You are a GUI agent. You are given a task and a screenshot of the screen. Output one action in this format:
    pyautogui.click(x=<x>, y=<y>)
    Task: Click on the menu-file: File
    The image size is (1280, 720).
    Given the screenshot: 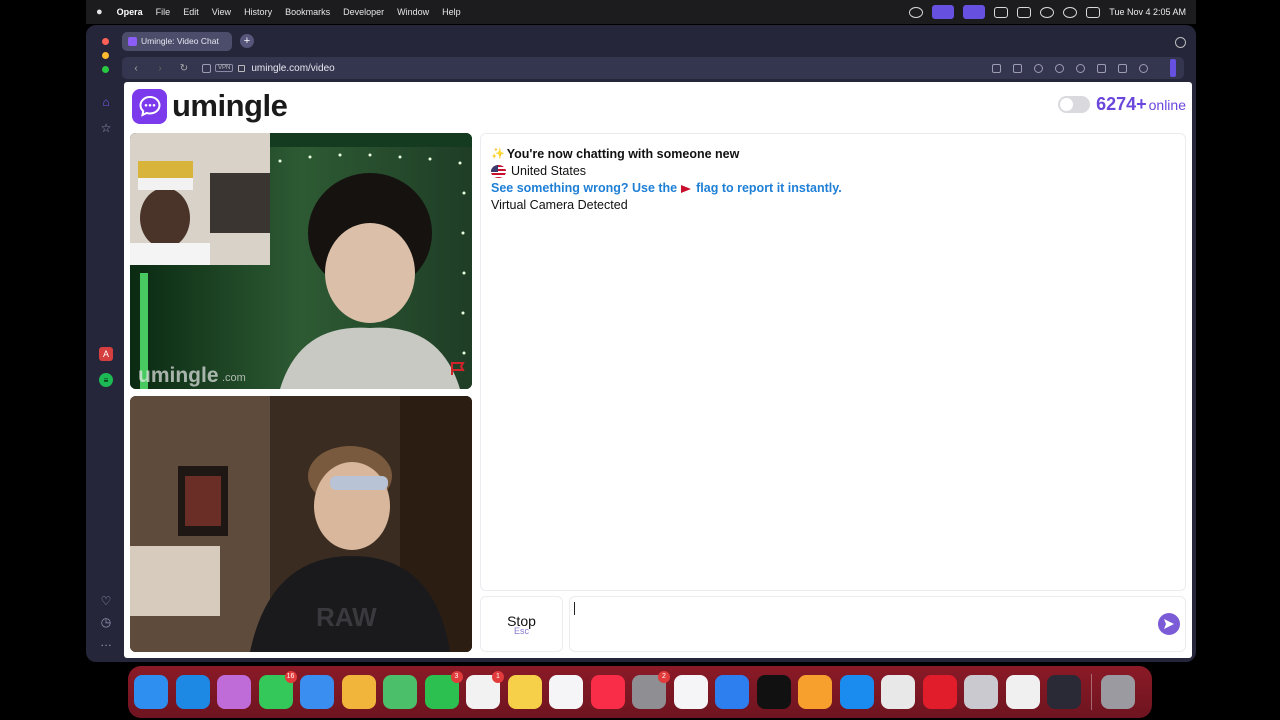 What is the action you would take?
    pyautogui.click(x=163, y=12)
    